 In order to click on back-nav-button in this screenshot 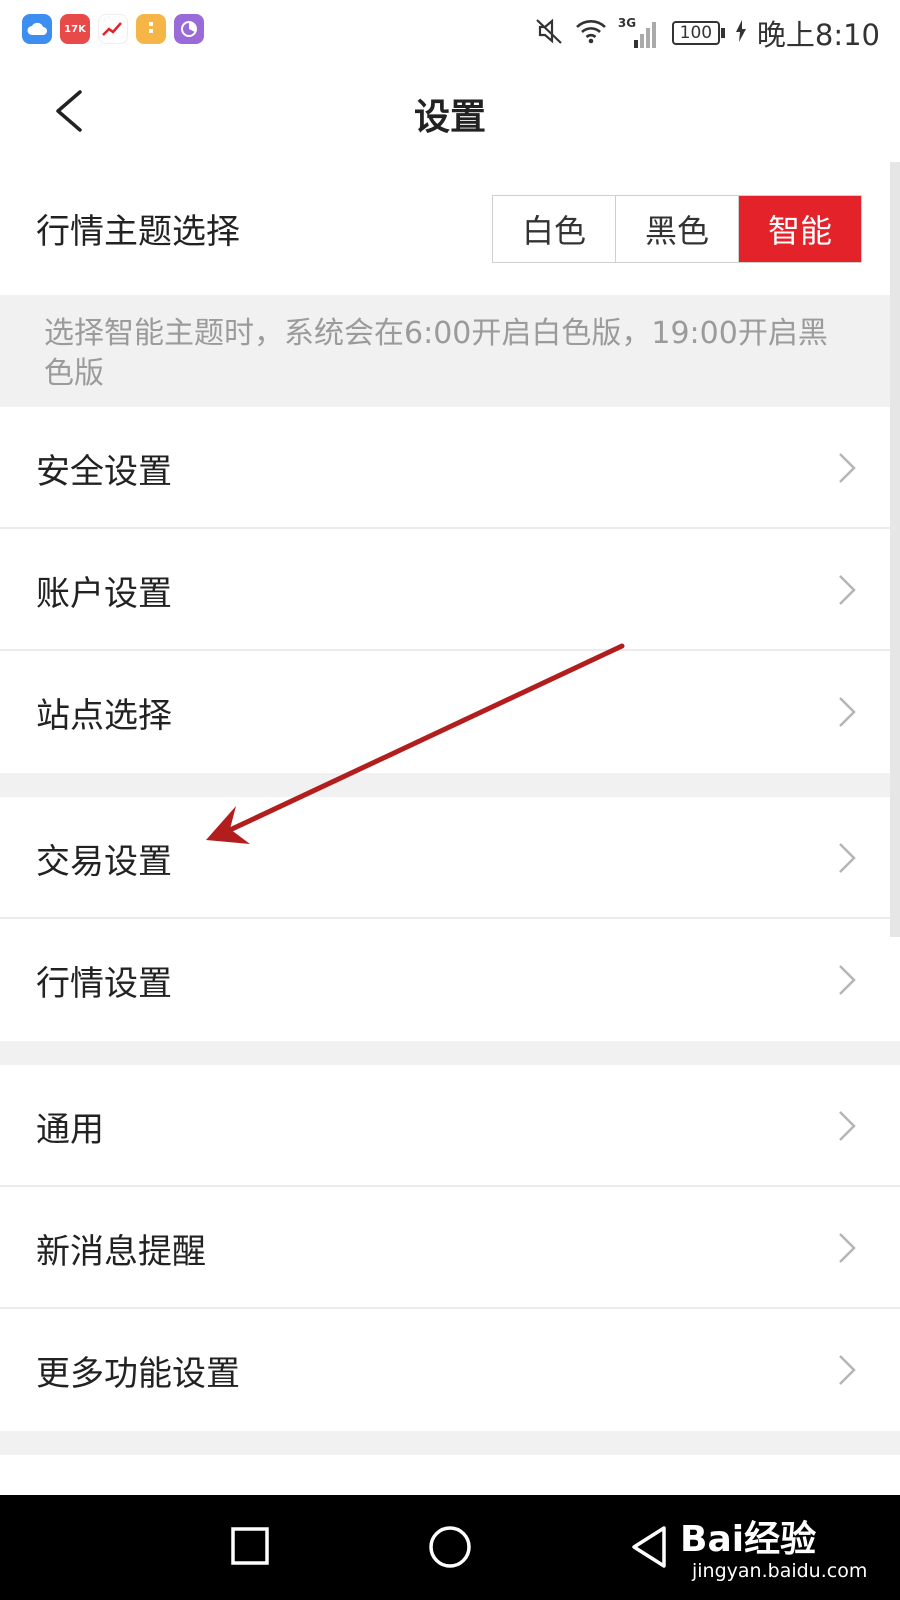, I will do `click(649, 1547)`.